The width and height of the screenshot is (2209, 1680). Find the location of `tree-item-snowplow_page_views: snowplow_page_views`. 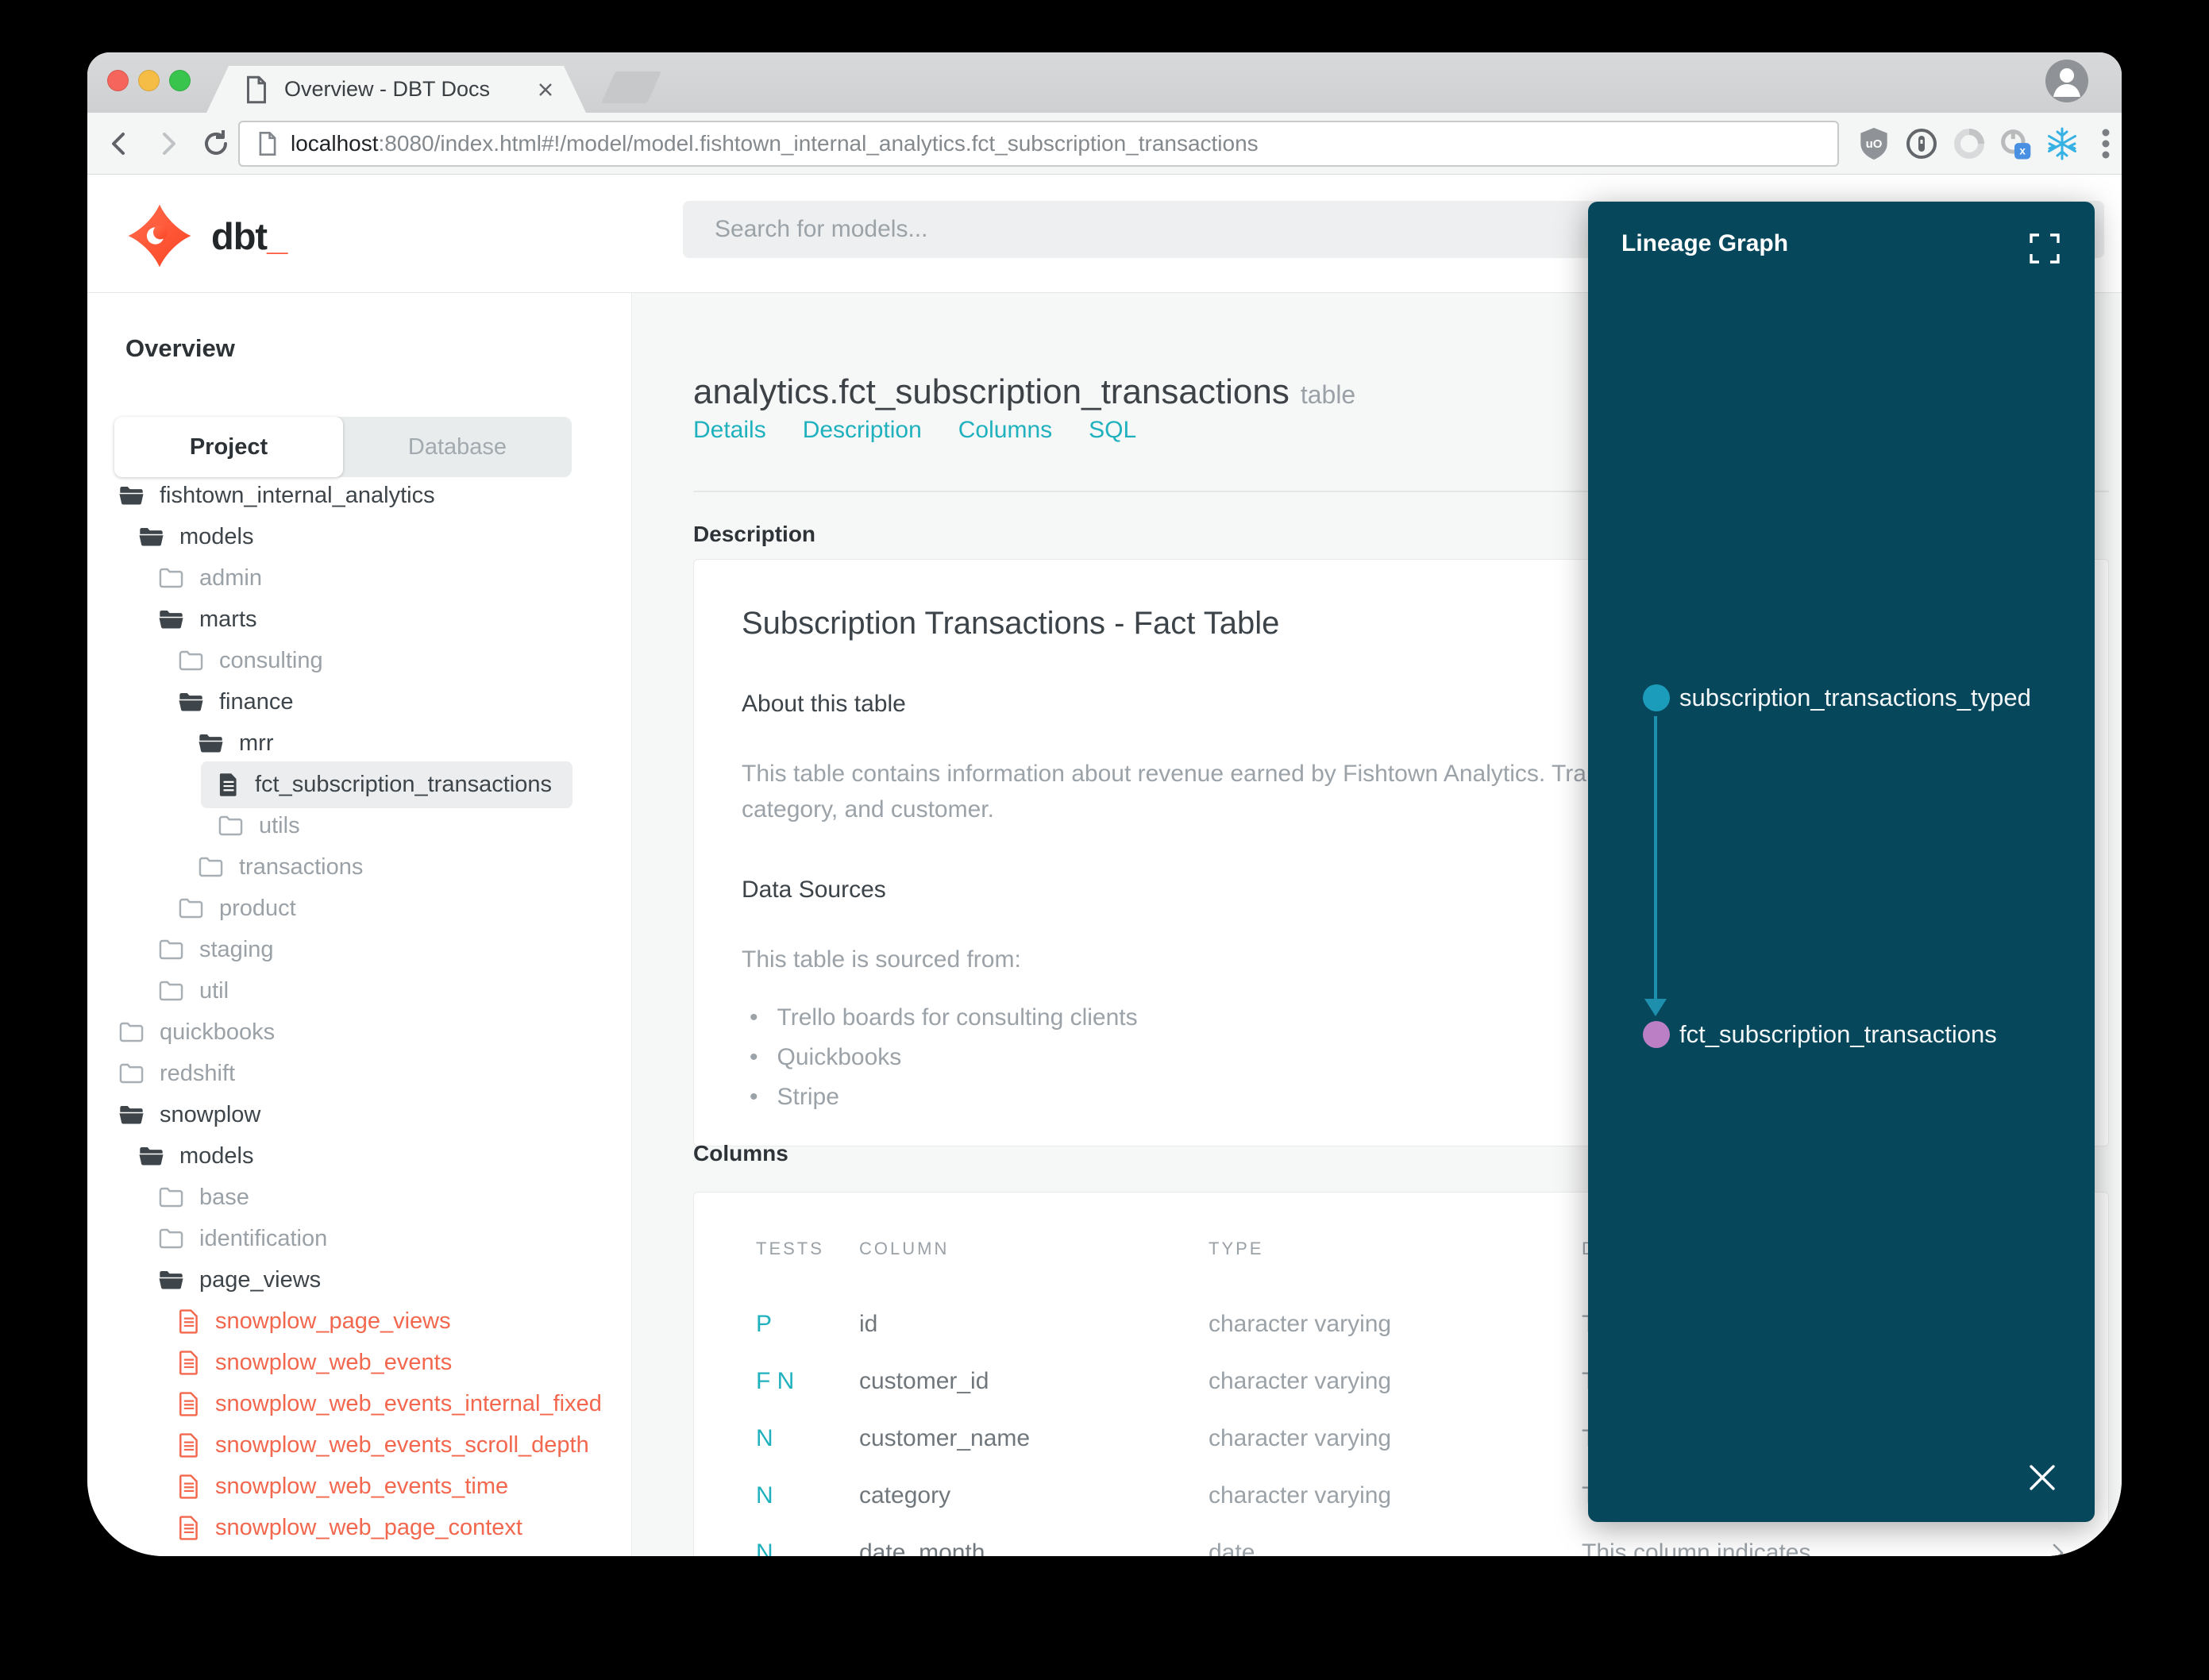

tree-item-snowplow_page_views: snowplow_page_views is located at coordinates (359, 1321).